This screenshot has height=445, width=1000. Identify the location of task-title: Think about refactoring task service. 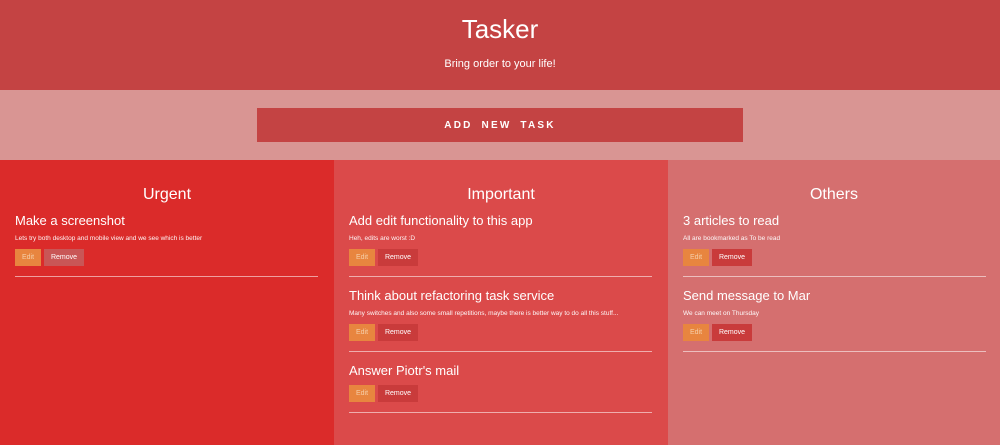
(452, 295).